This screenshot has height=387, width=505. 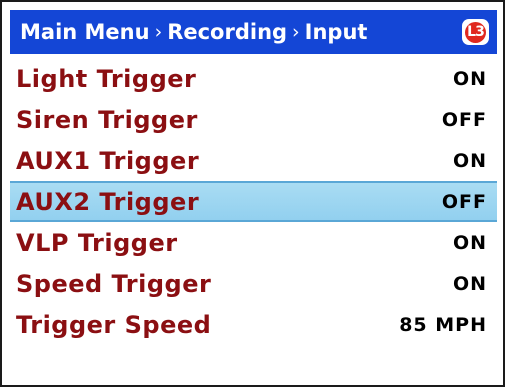 I want to click on menu-item-siren-trigger: Siren Trigger OFF, so click(x=253, y=119).